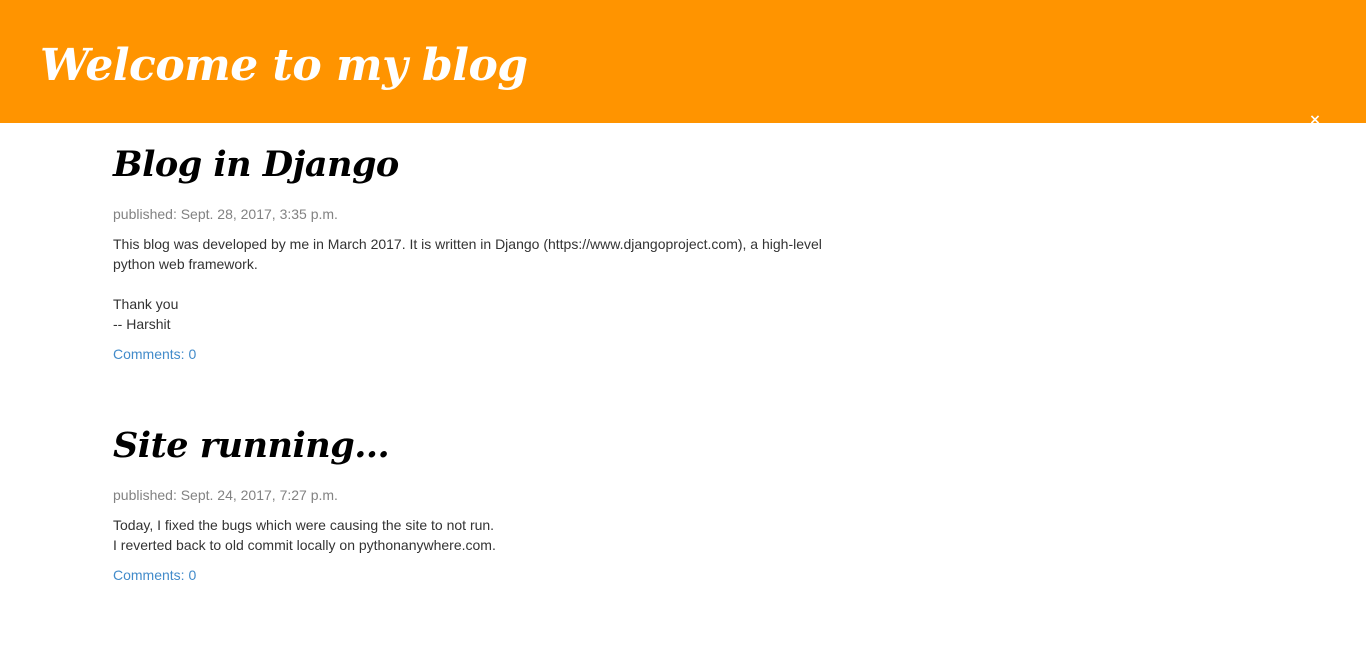 The image size is (1366, 670). Describe the element at coordinates (225, 214) in the screenshot. I see `post-date: published: Sept. 28, 2017, 3:35 p.m.` at that location.